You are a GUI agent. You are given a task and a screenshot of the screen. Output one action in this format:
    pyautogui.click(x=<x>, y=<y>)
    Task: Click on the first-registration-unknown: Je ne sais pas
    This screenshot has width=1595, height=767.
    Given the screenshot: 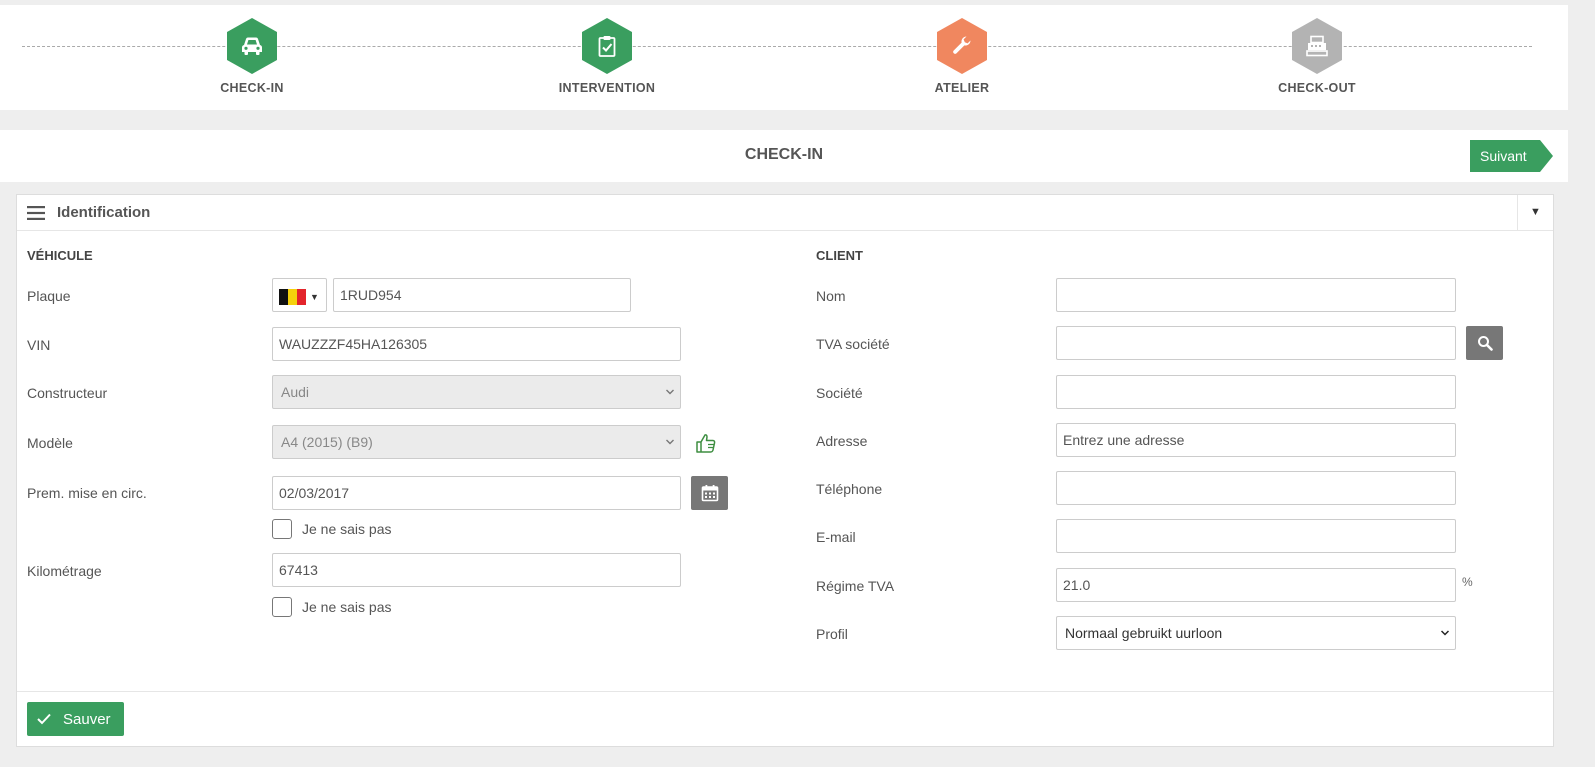 What is the action you would take?
    pyautogui.click(x=332, y=529)
    